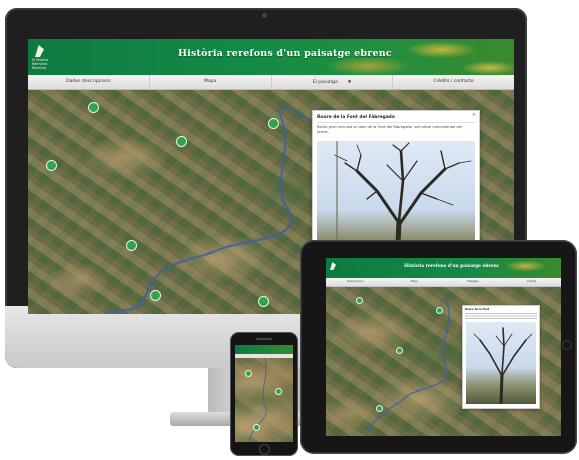 The height and width of the screenshot is (460, 579). I want to click on bare-tree-illustration, so click(503, 365).